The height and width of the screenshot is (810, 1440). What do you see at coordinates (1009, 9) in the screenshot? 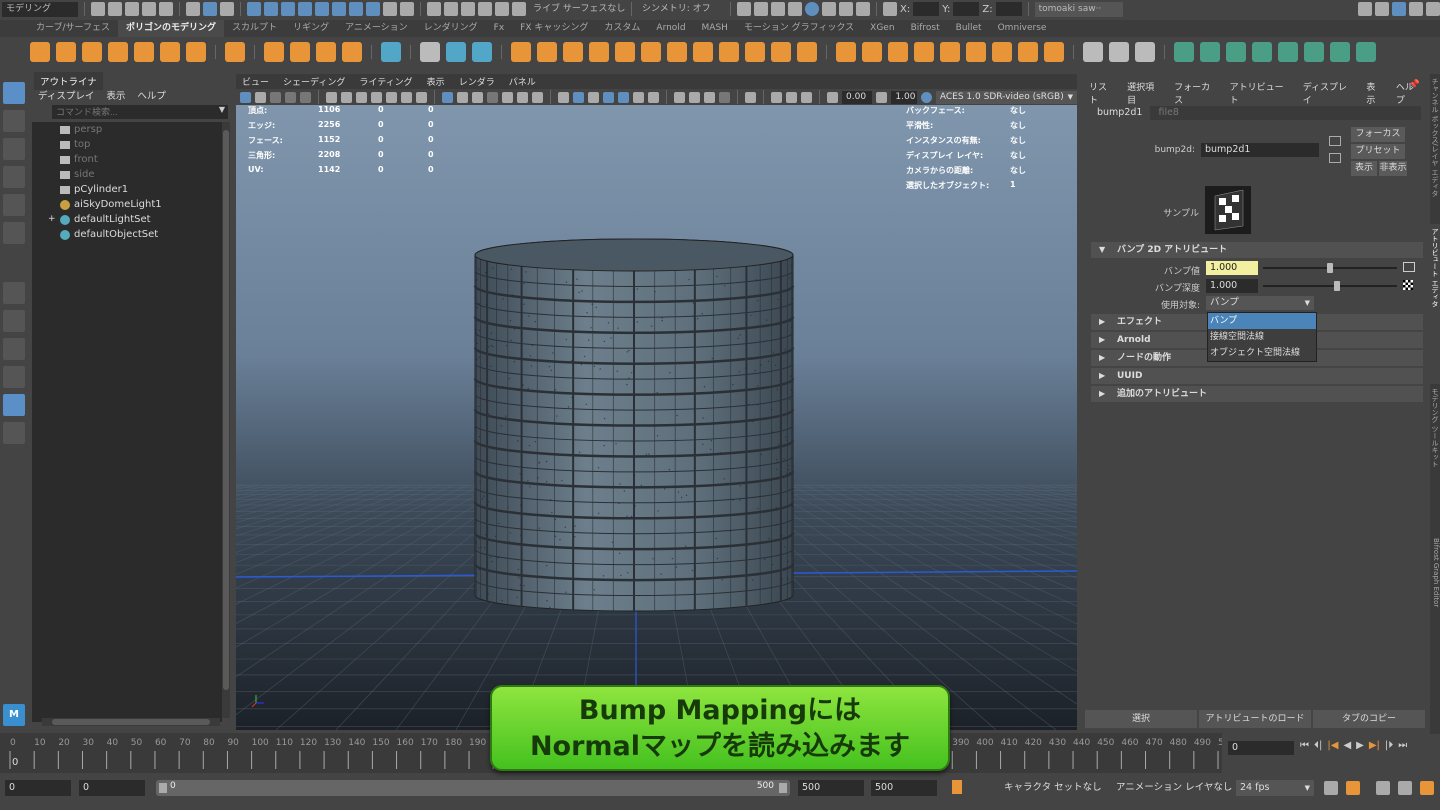
I see `z-field` at bounding box center [1009, 9].